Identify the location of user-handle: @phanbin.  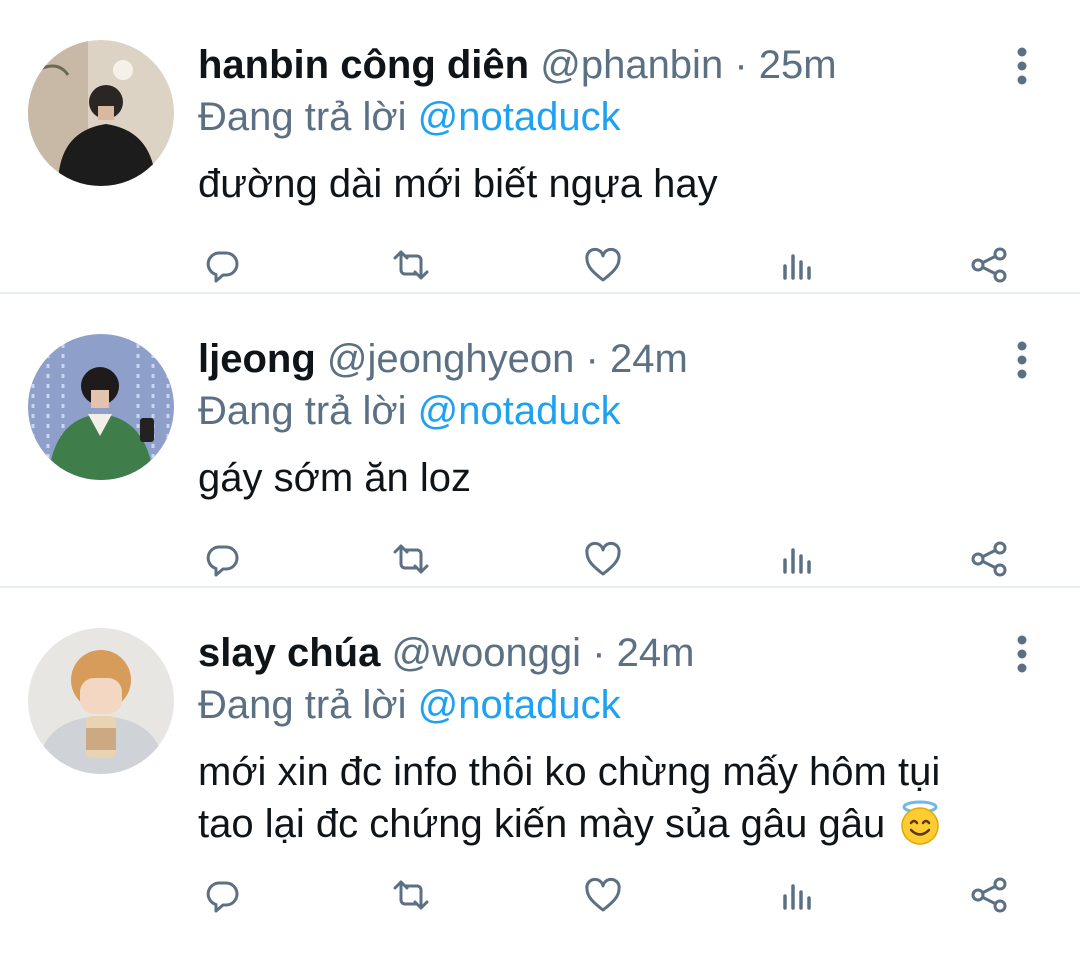
(631, 65).